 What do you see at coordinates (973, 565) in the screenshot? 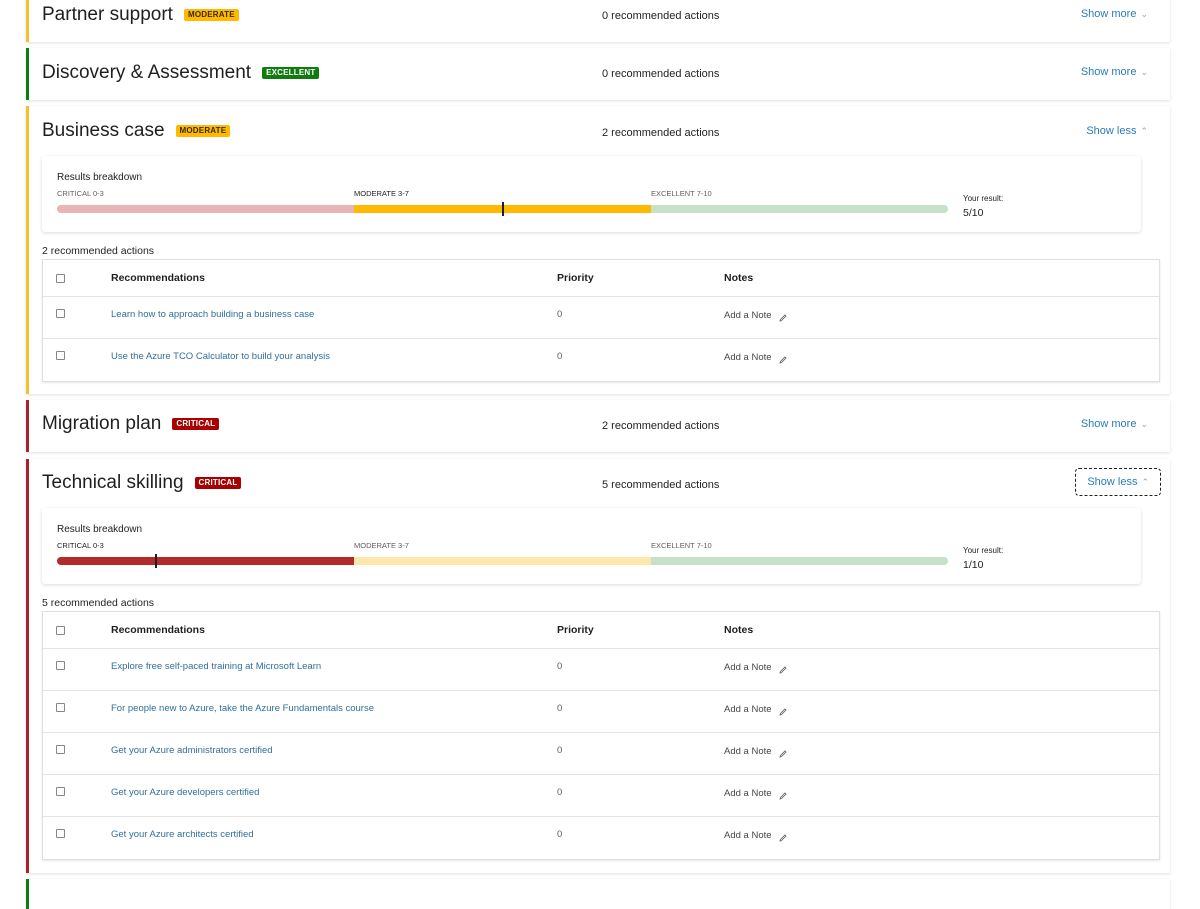
I see `your-result-score: 1/10` at bounding box center [973, 565].